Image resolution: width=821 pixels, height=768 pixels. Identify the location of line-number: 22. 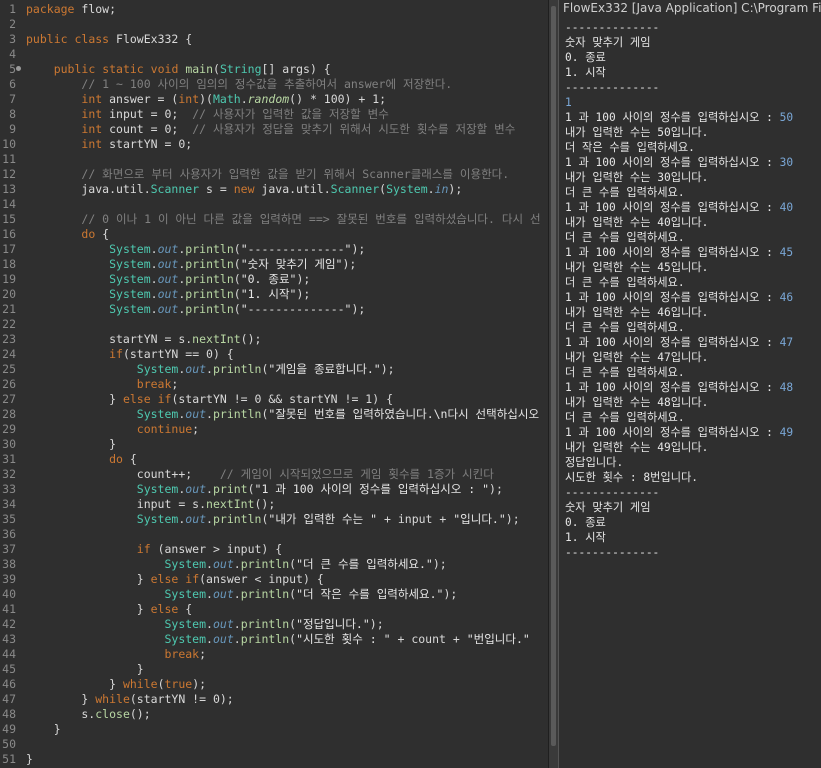
(9, 324).